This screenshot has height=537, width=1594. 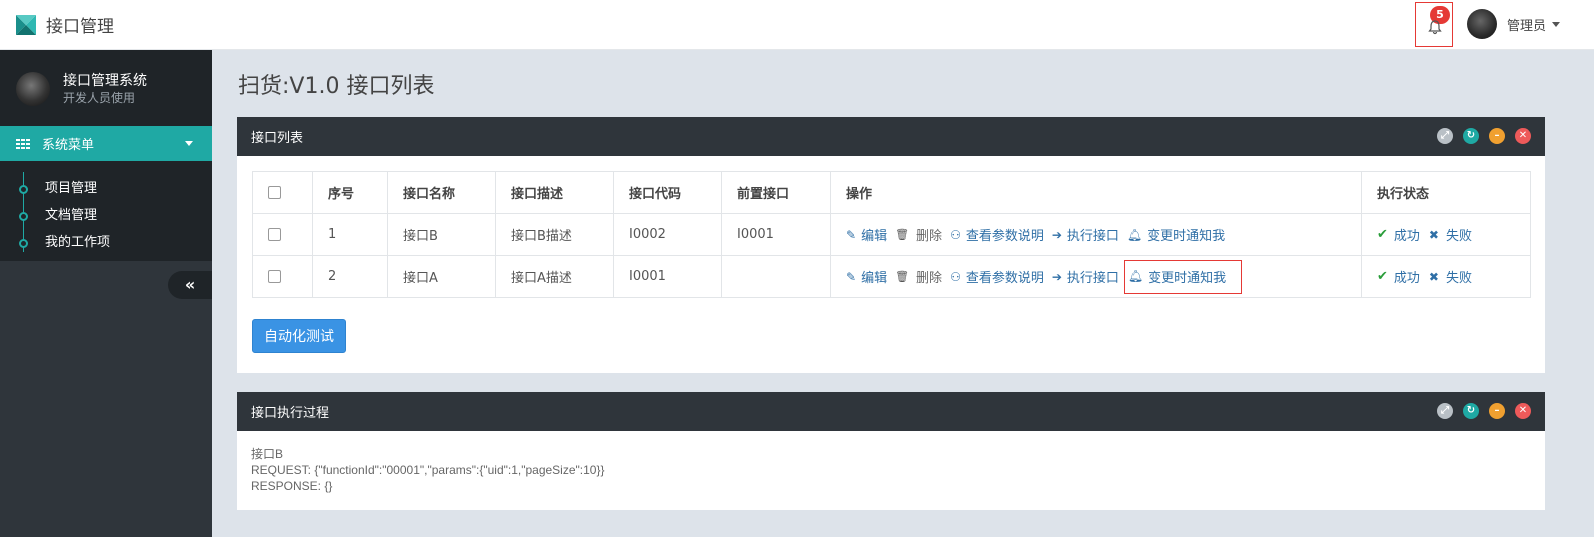 I want to click on log-line: RESPONSE: {}, so click(x=292, y=486).